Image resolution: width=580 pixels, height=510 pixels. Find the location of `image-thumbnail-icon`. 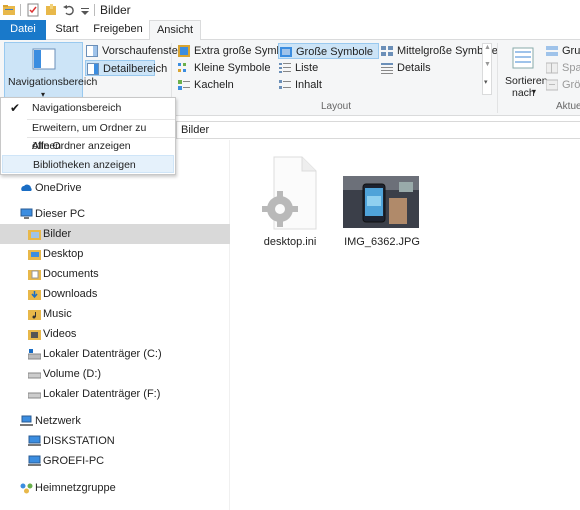

image-thumbnail-icon is located at coordinates (381, 202).